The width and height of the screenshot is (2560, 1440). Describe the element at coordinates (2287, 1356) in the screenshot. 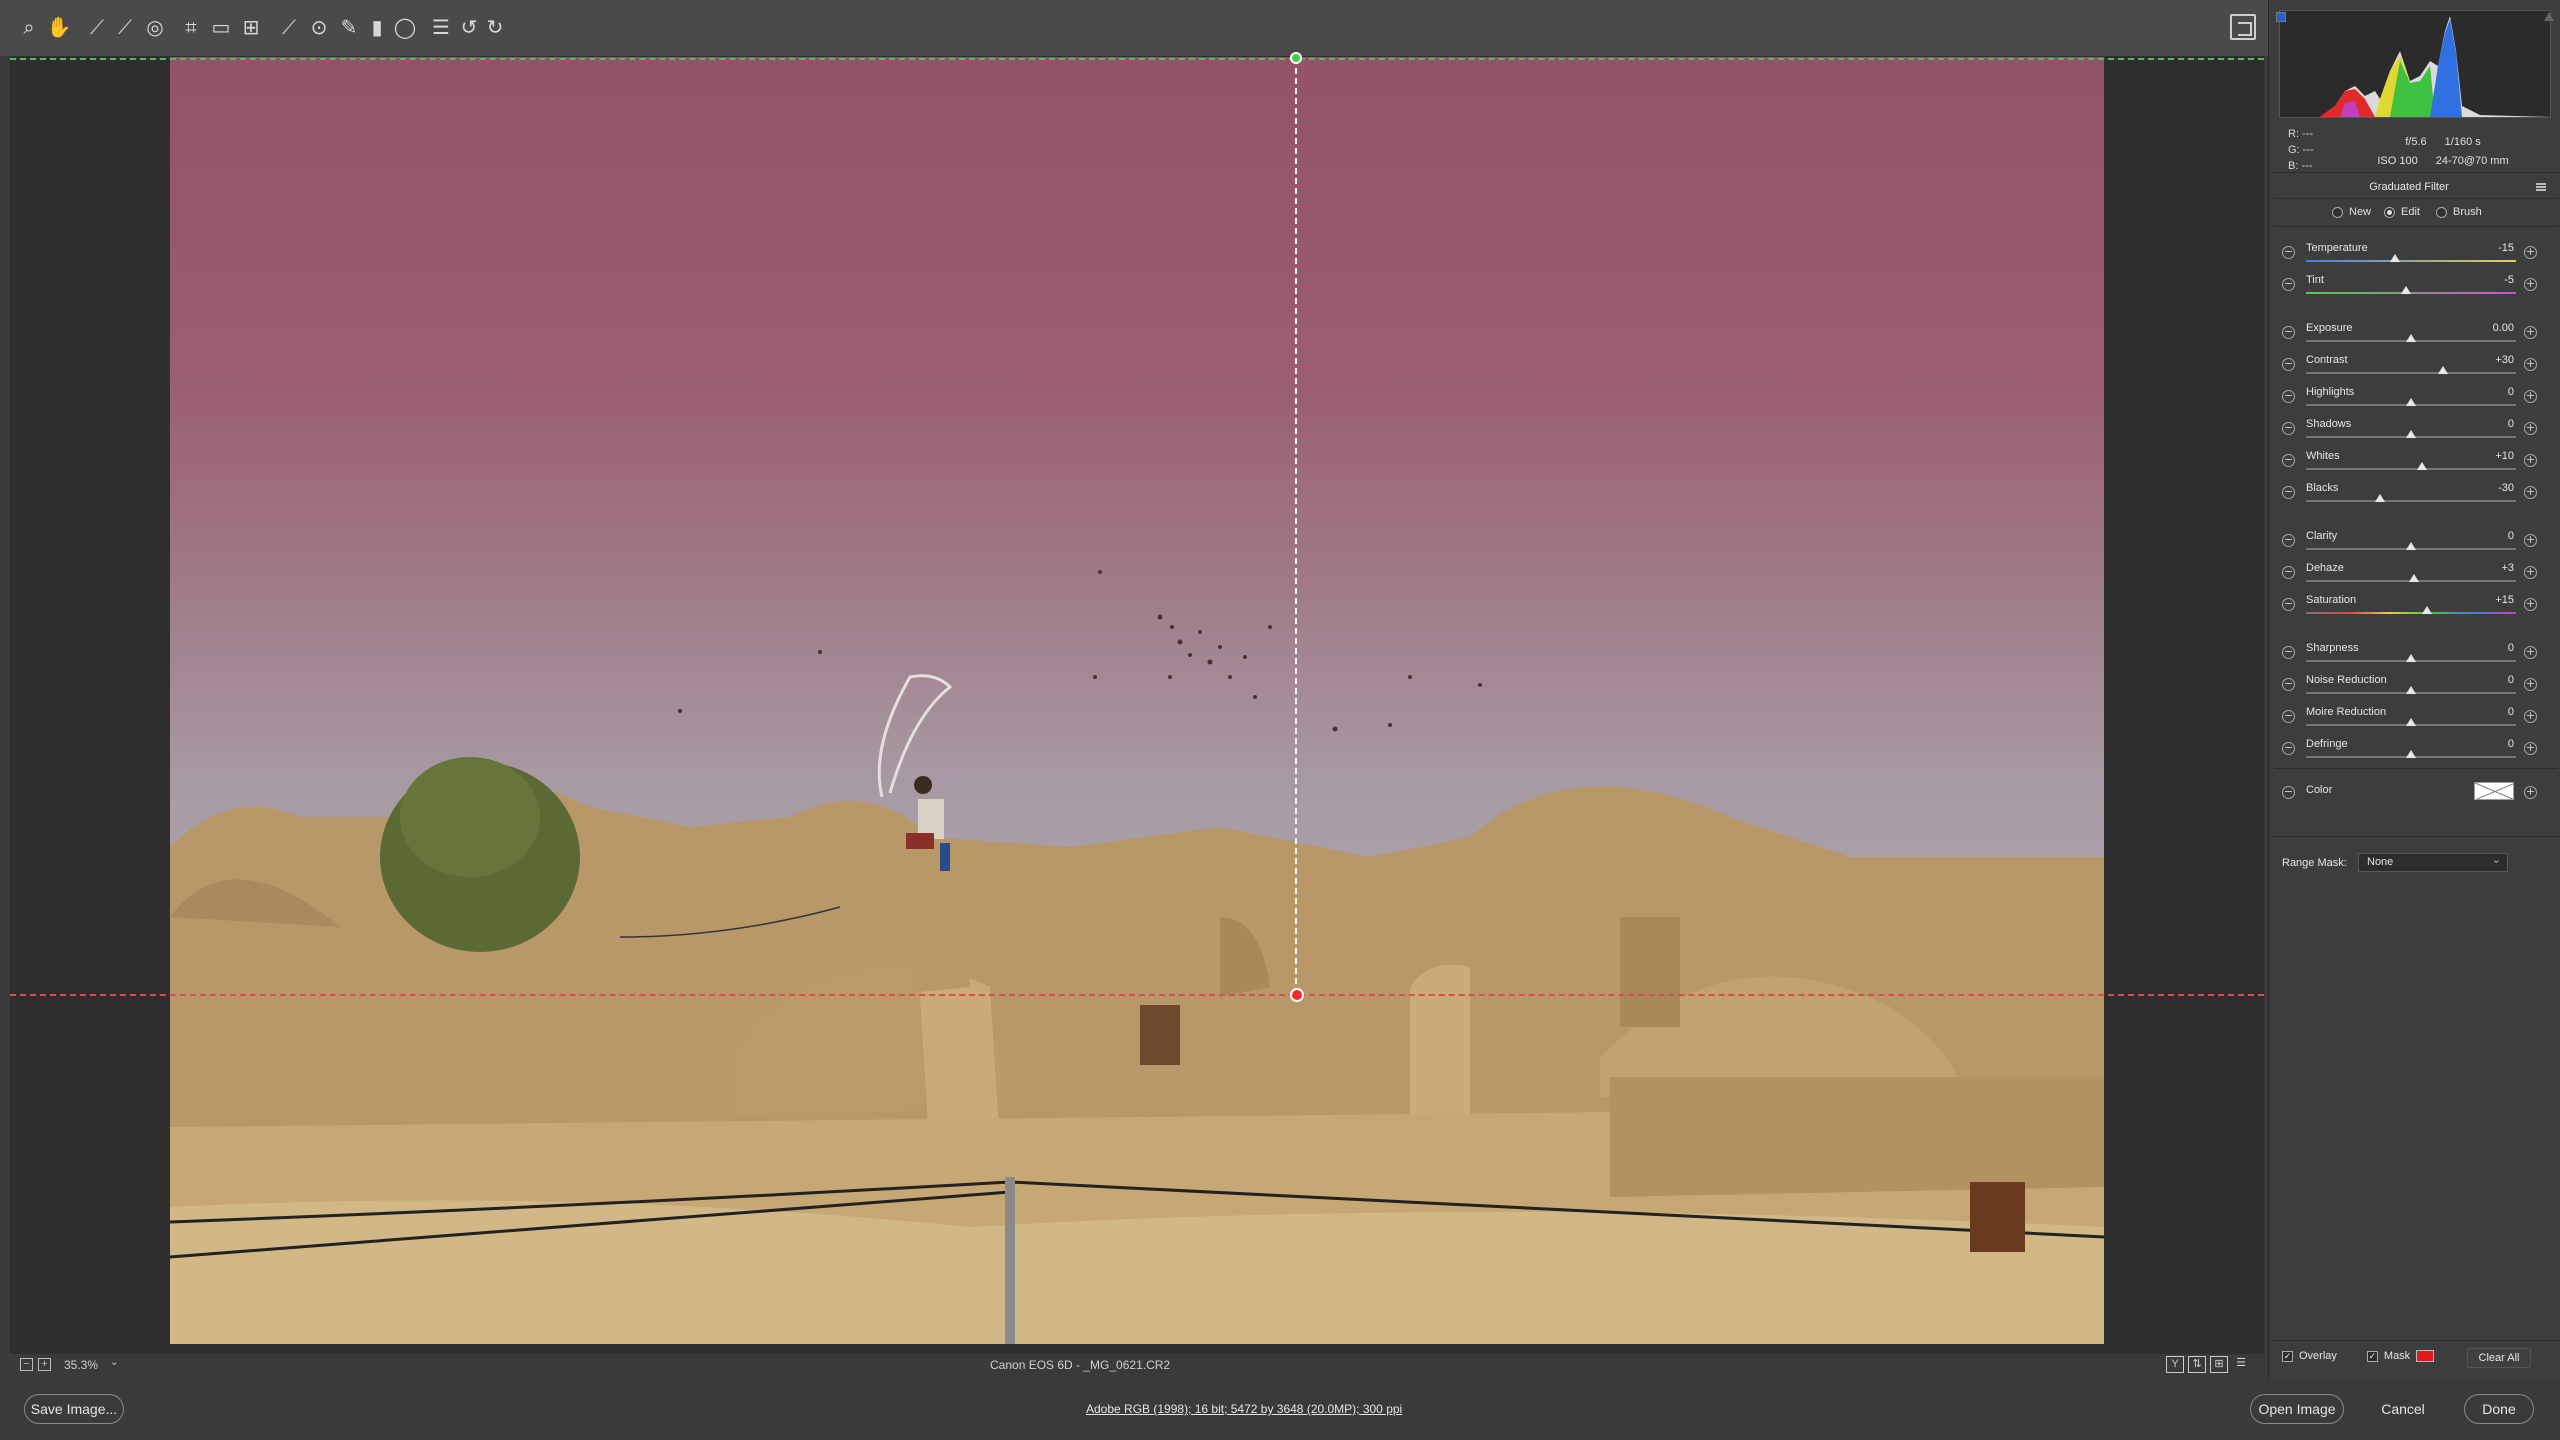

I see `overlay-checkbox: ✓` at that location.